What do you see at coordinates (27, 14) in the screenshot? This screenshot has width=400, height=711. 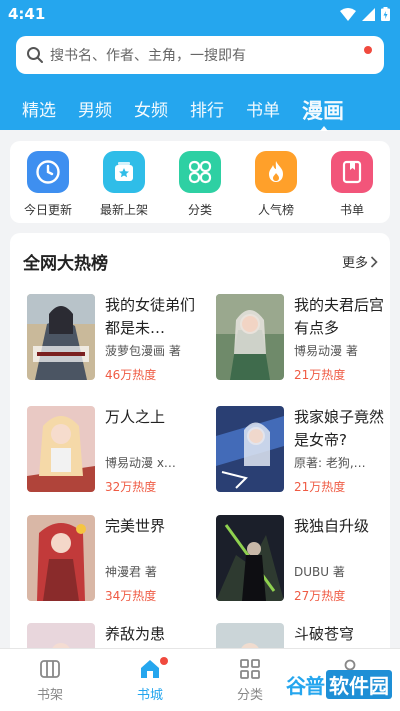 I see `status-time: 4:41` at bounding box center [27, 14].